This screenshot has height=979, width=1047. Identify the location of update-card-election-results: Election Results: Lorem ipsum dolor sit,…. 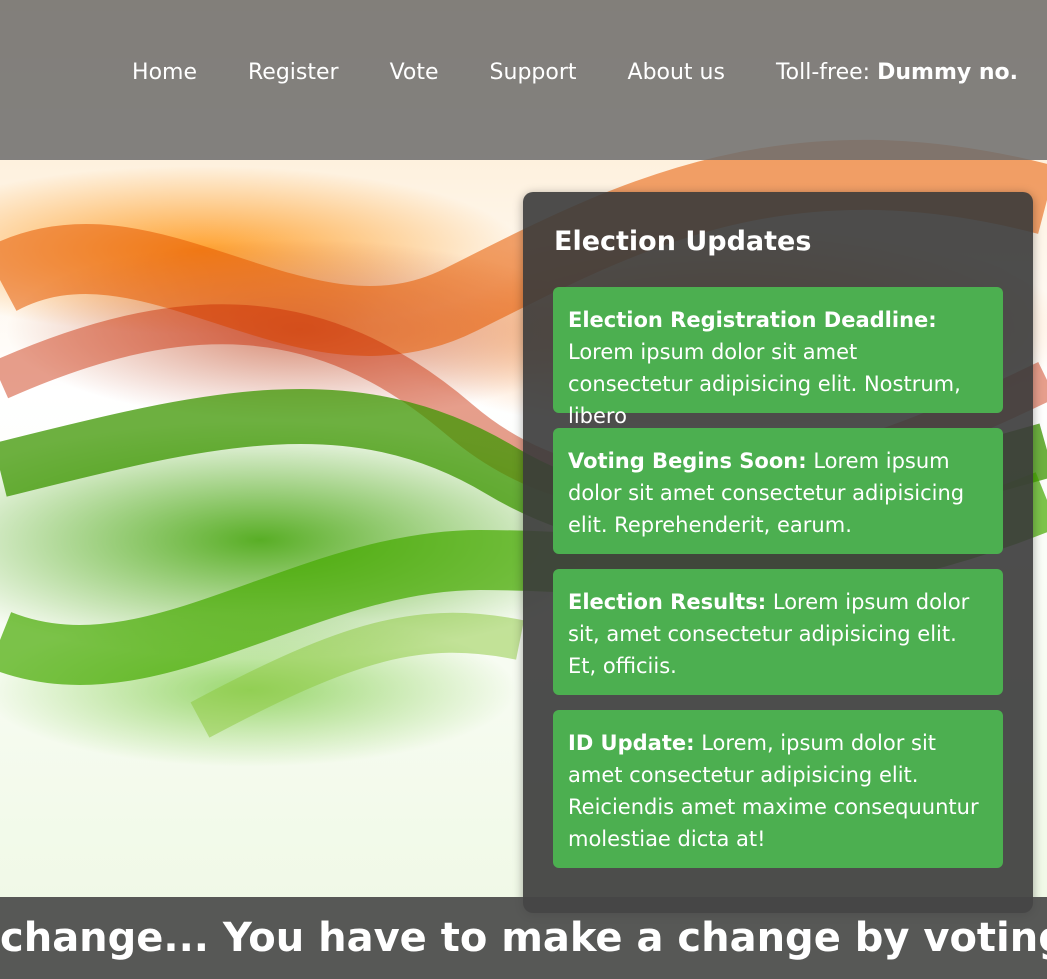
(778, 632).